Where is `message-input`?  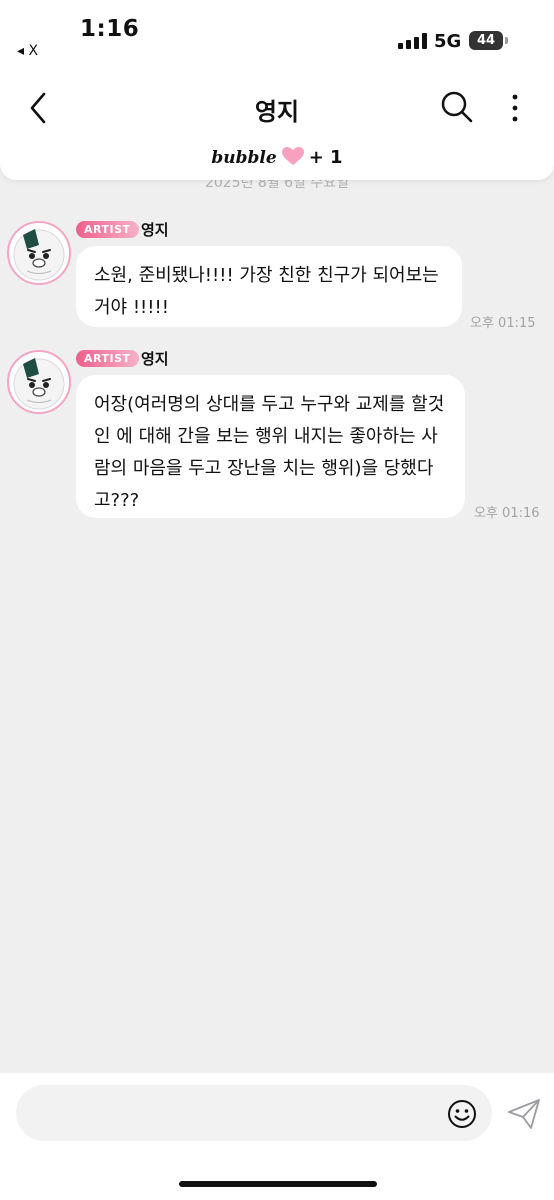 message-input is located at coordinates (254, 1113).